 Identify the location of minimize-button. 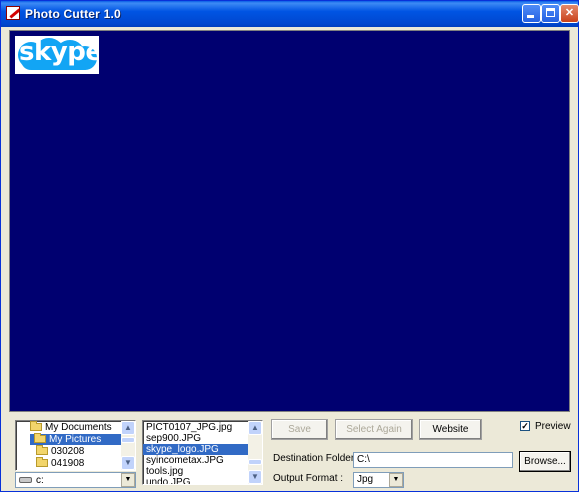
(531, 13).